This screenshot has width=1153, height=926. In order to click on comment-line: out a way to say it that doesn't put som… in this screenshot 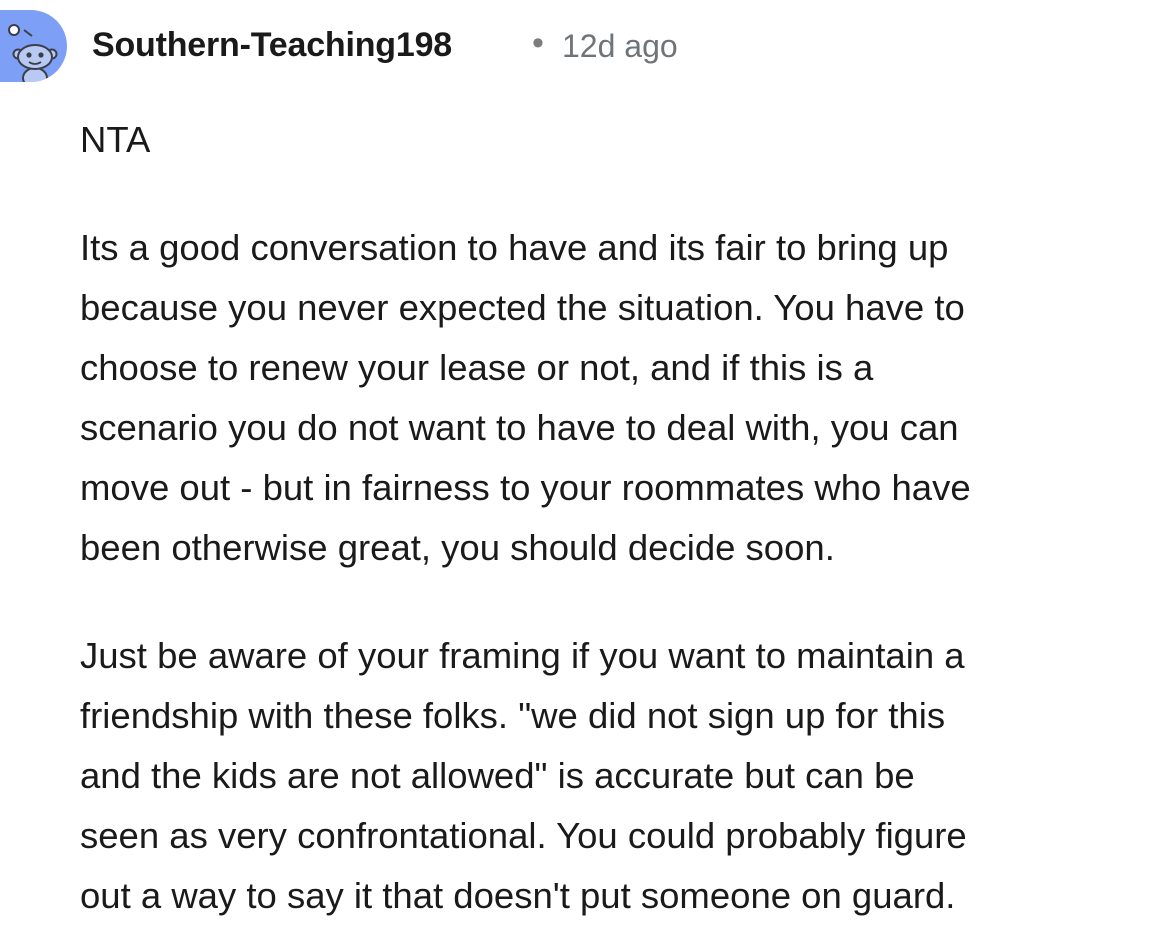, I will do `click(518, 895)`.